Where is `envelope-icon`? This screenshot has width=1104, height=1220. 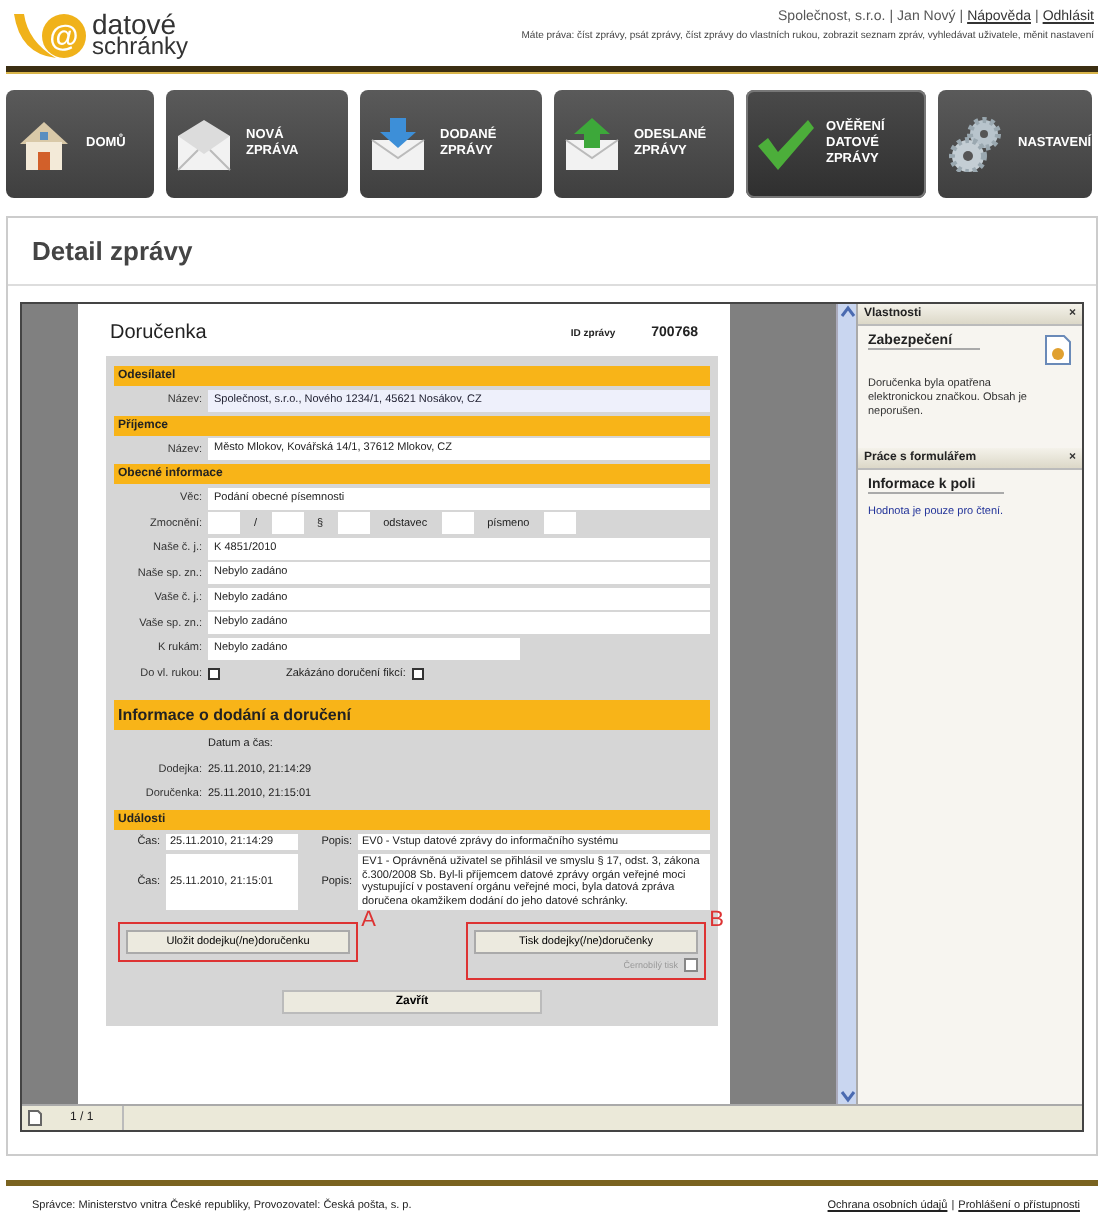 envelope-icon is located at coordinates (204, 144).